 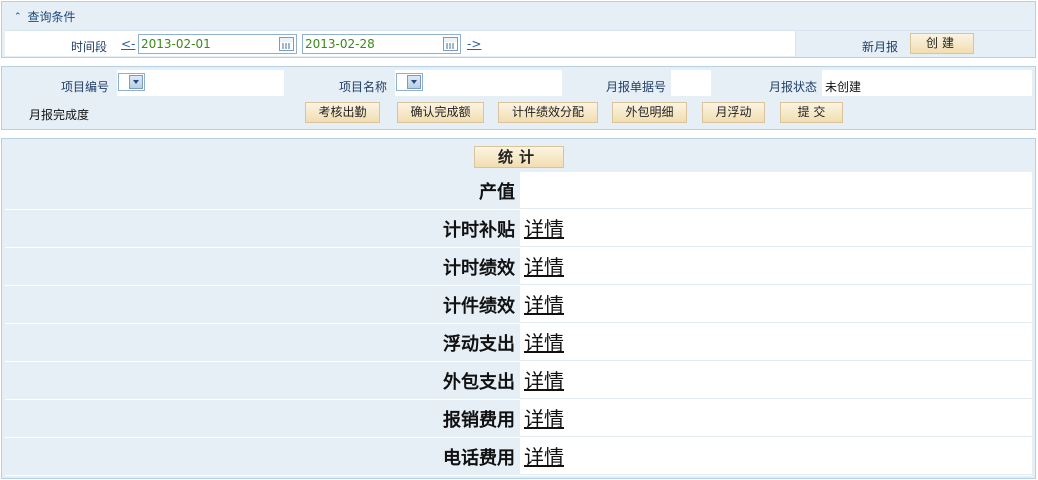 I want to click on project-fields-row: 项目编号 项目名称 月报单据号 月报状态 未创建, so click(x=518, y=83).